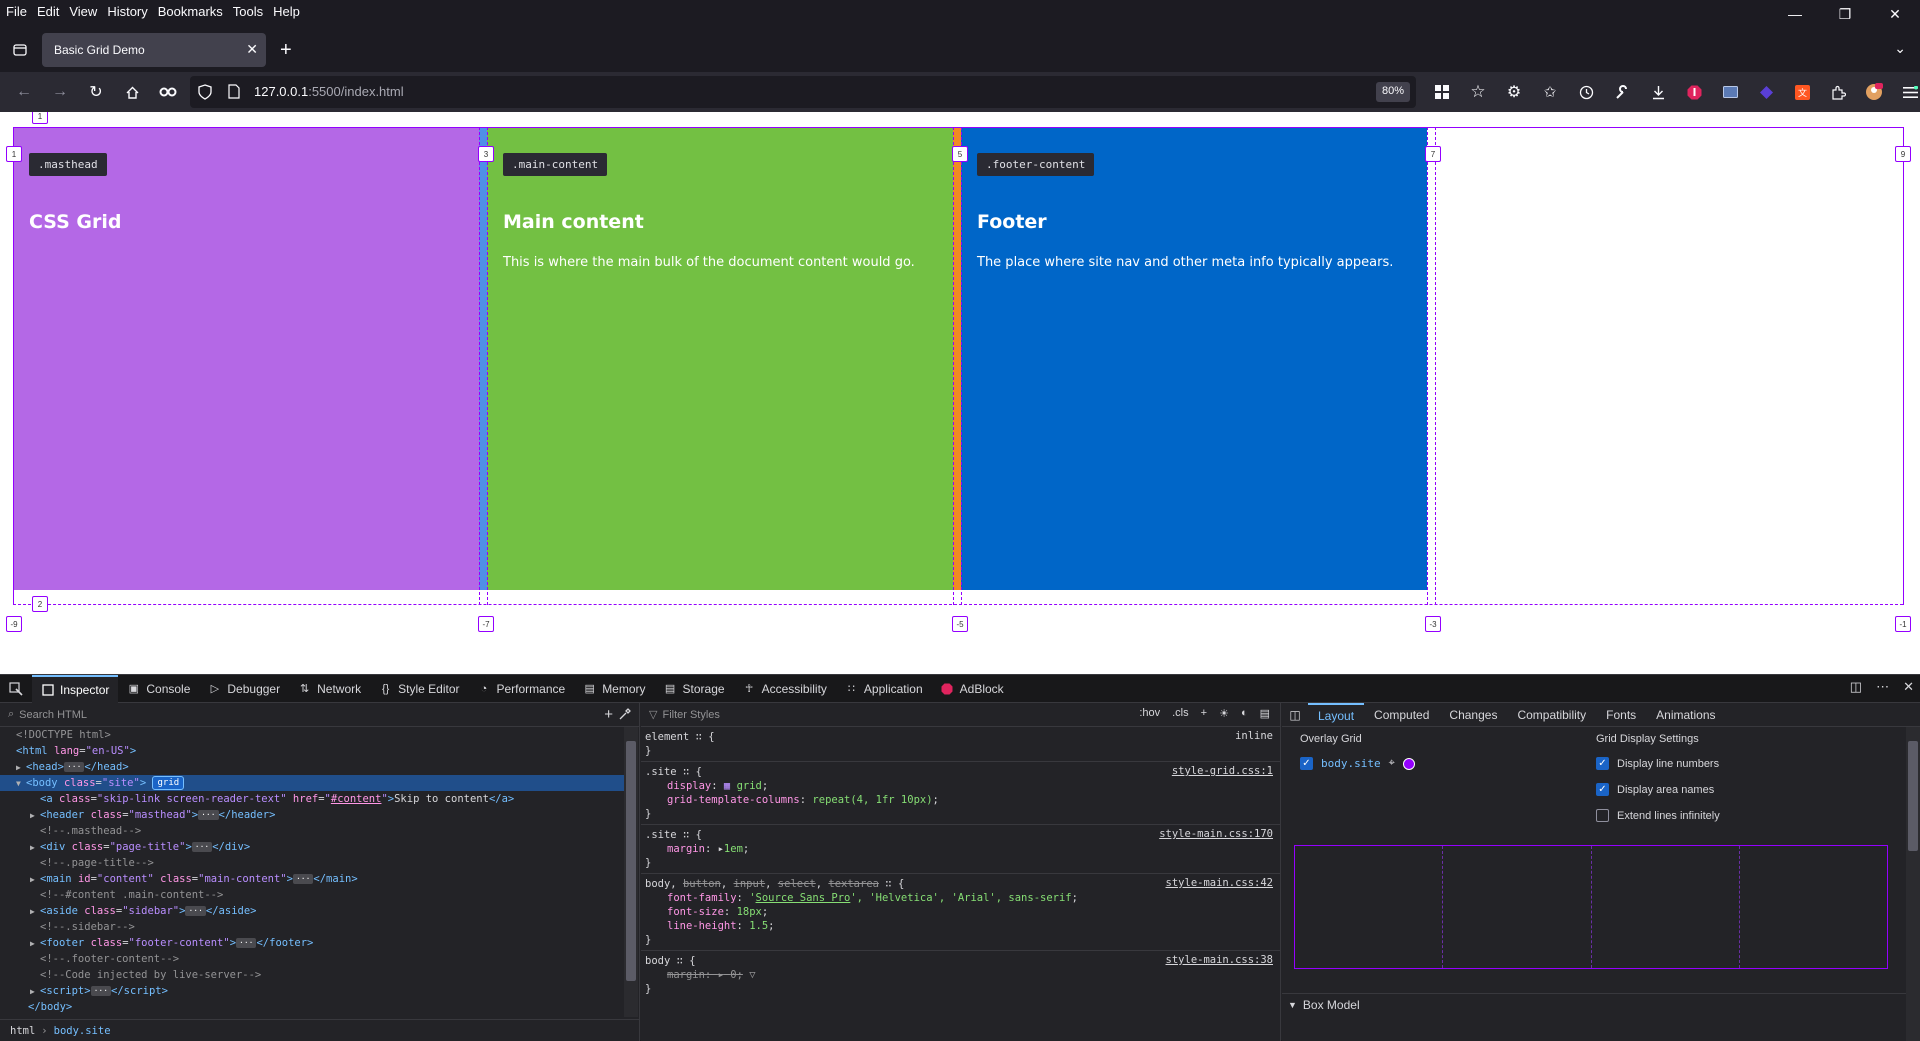  I want to click on tab-memory: ▤ Memory, so click(614, 689).